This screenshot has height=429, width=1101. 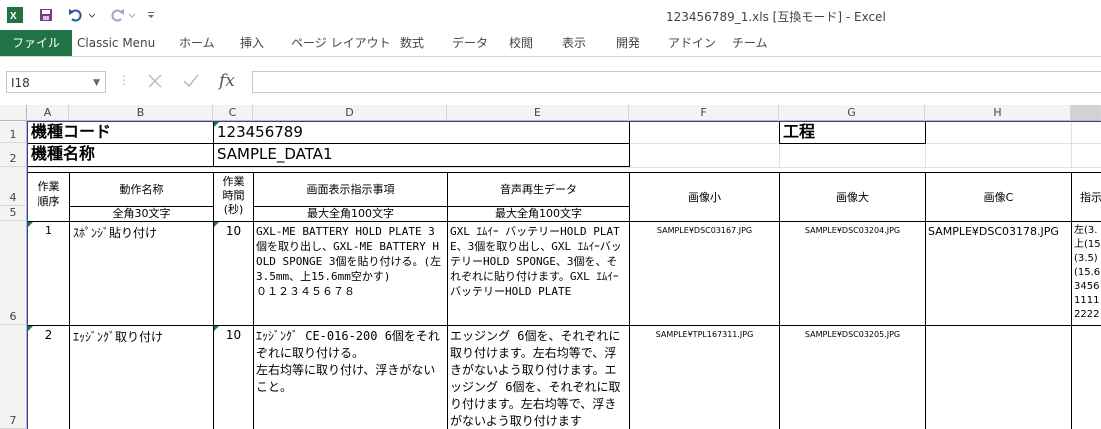 What do you see at coordinates (13, 377) in the screenshot?
I see `row-header-7: 7` at bounding box center [13, 377].